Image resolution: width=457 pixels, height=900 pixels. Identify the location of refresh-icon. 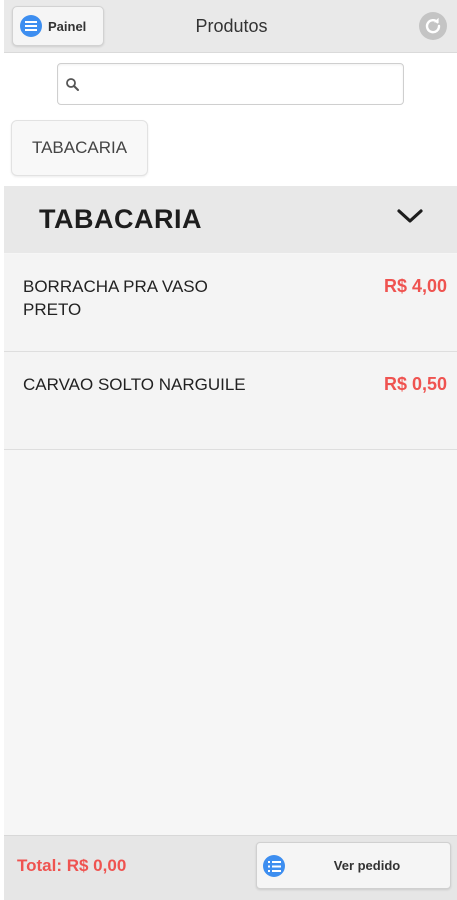
(433, 26).